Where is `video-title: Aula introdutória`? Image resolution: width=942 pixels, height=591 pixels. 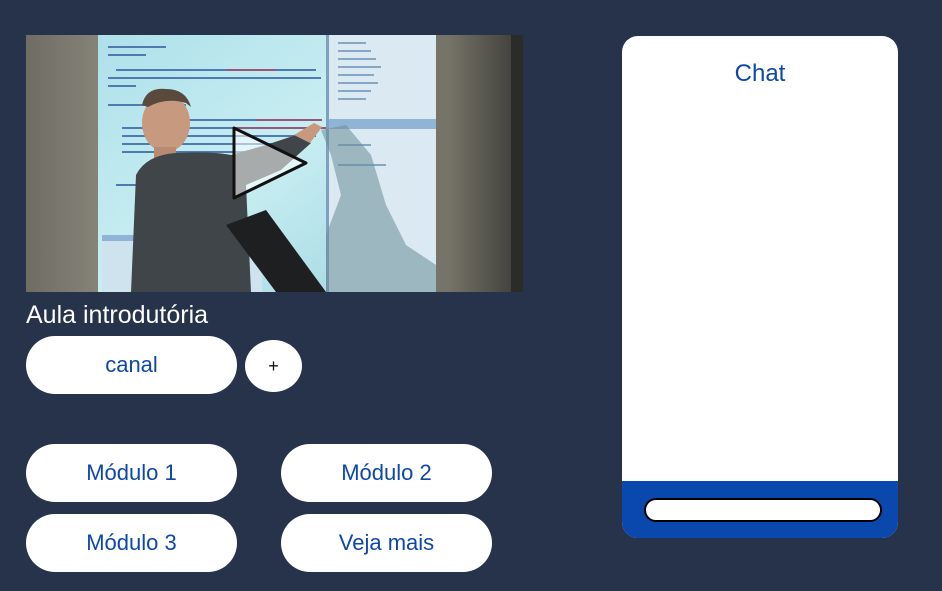
video-title: Aula introdutória is located at coordinates (117, 315).